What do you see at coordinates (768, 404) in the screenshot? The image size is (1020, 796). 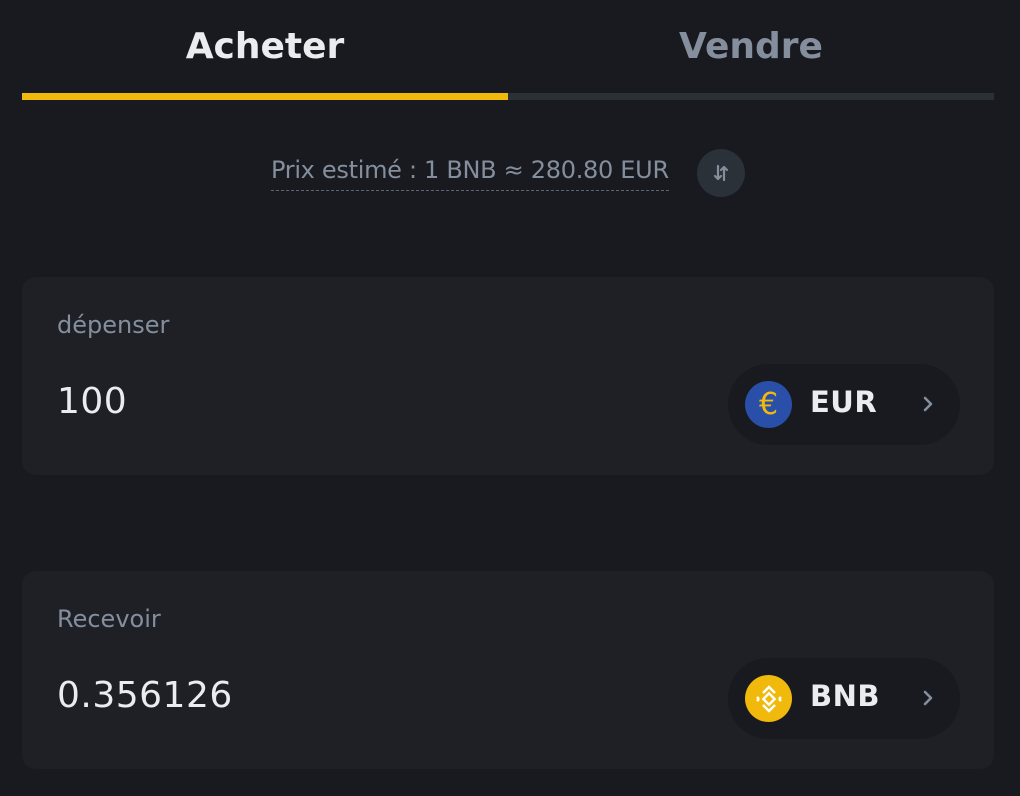 I see `euro-icon: €` at bounding box center [768, 404].